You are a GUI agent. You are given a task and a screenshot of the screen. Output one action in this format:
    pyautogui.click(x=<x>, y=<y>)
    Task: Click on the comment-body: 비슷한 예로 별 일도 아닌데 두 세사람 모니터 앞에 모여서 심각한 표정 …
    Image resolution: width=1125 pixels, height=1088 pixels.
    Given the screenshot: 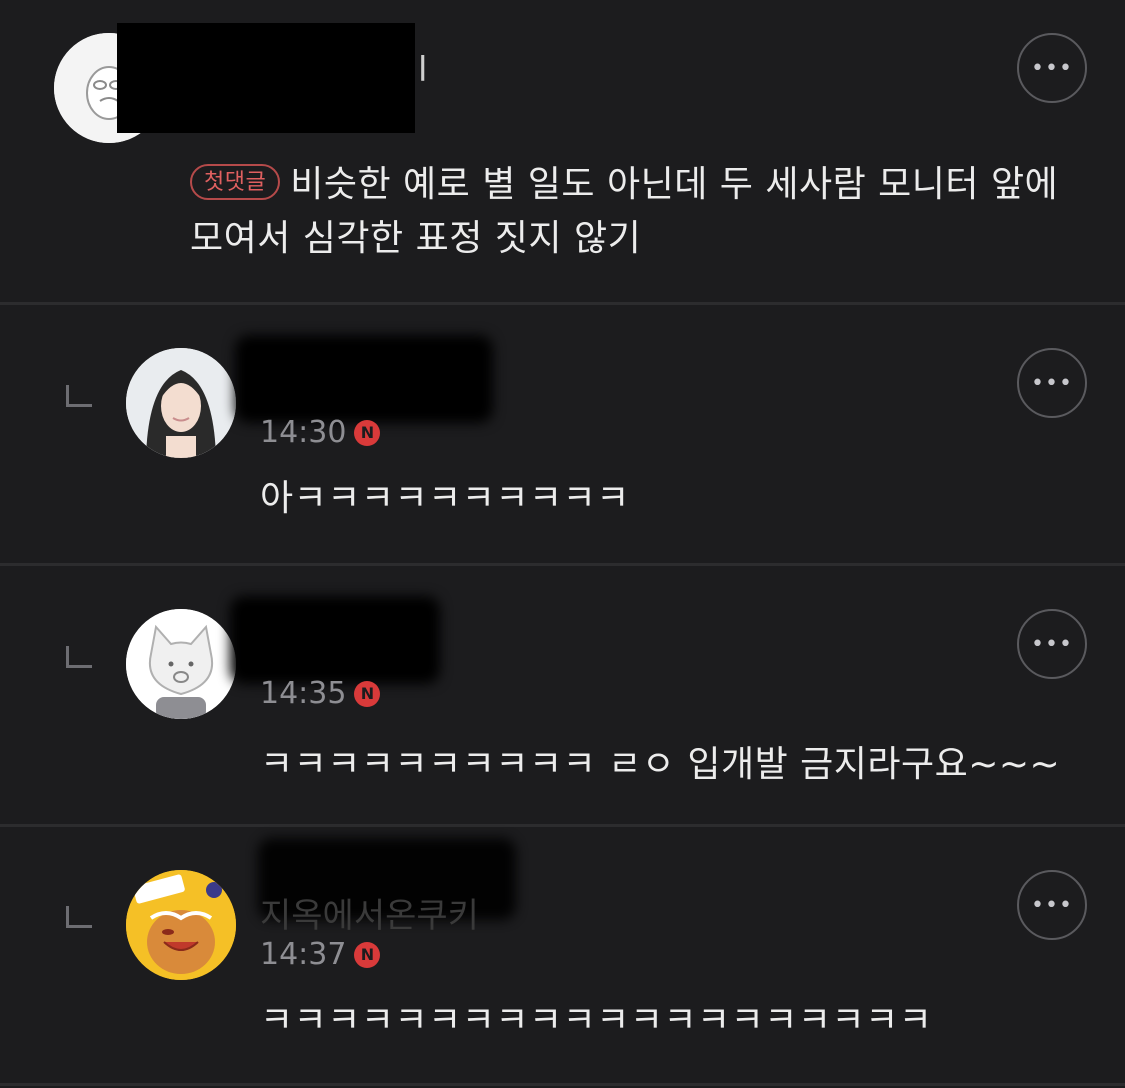 What is the action you would take?
    pyautogui.click(x=624, y=211)
    